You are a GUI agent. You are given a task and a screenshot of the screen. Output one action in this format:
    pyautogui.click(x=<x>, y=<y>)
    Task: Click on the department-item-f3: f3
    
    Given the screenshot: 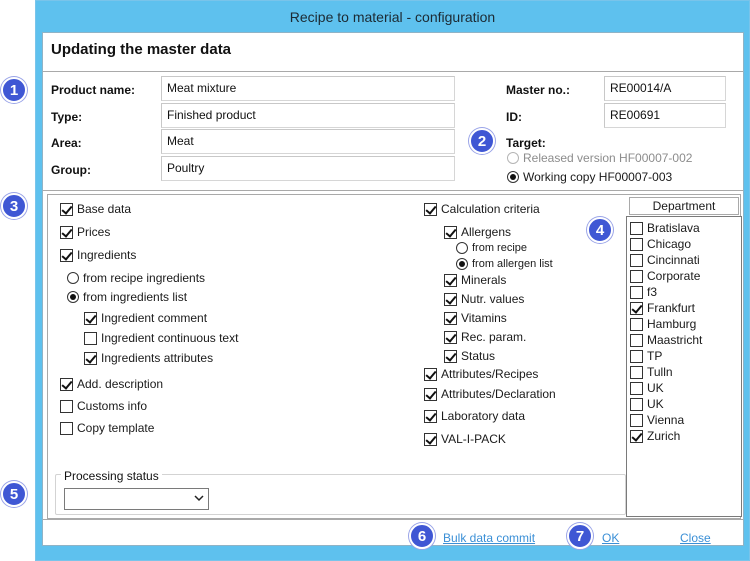 What is the action you would take?
    pyautogui.click(x=643, y=292)
    